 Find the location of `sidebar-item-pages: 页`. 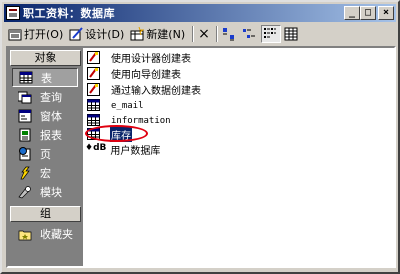

sidebar-item-pages: 页 is located at coordinates (45, 153).